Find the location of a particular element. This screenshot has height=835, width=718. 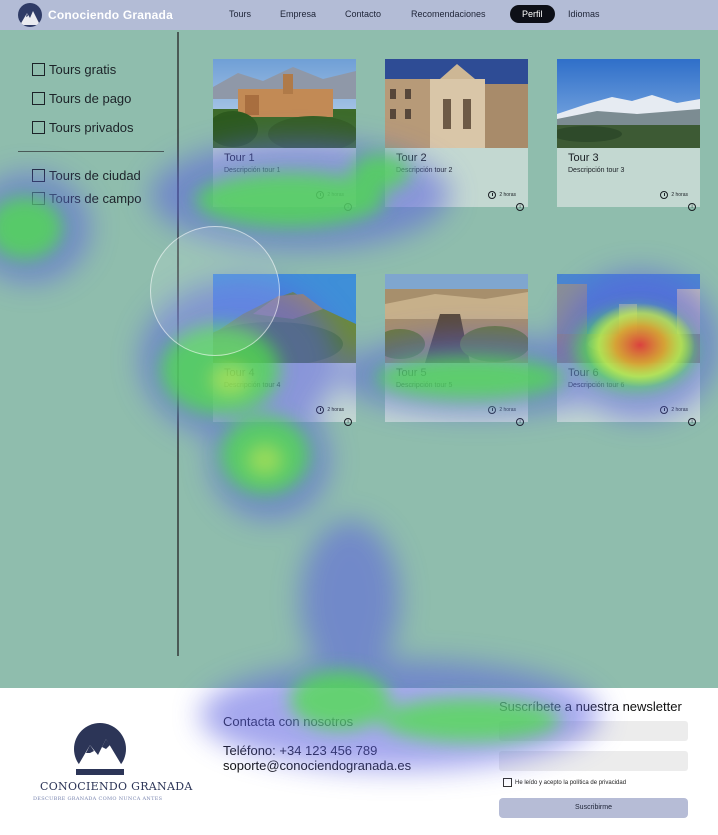

nav-idiomas: Idiomas is located at coordinates (584, 14).